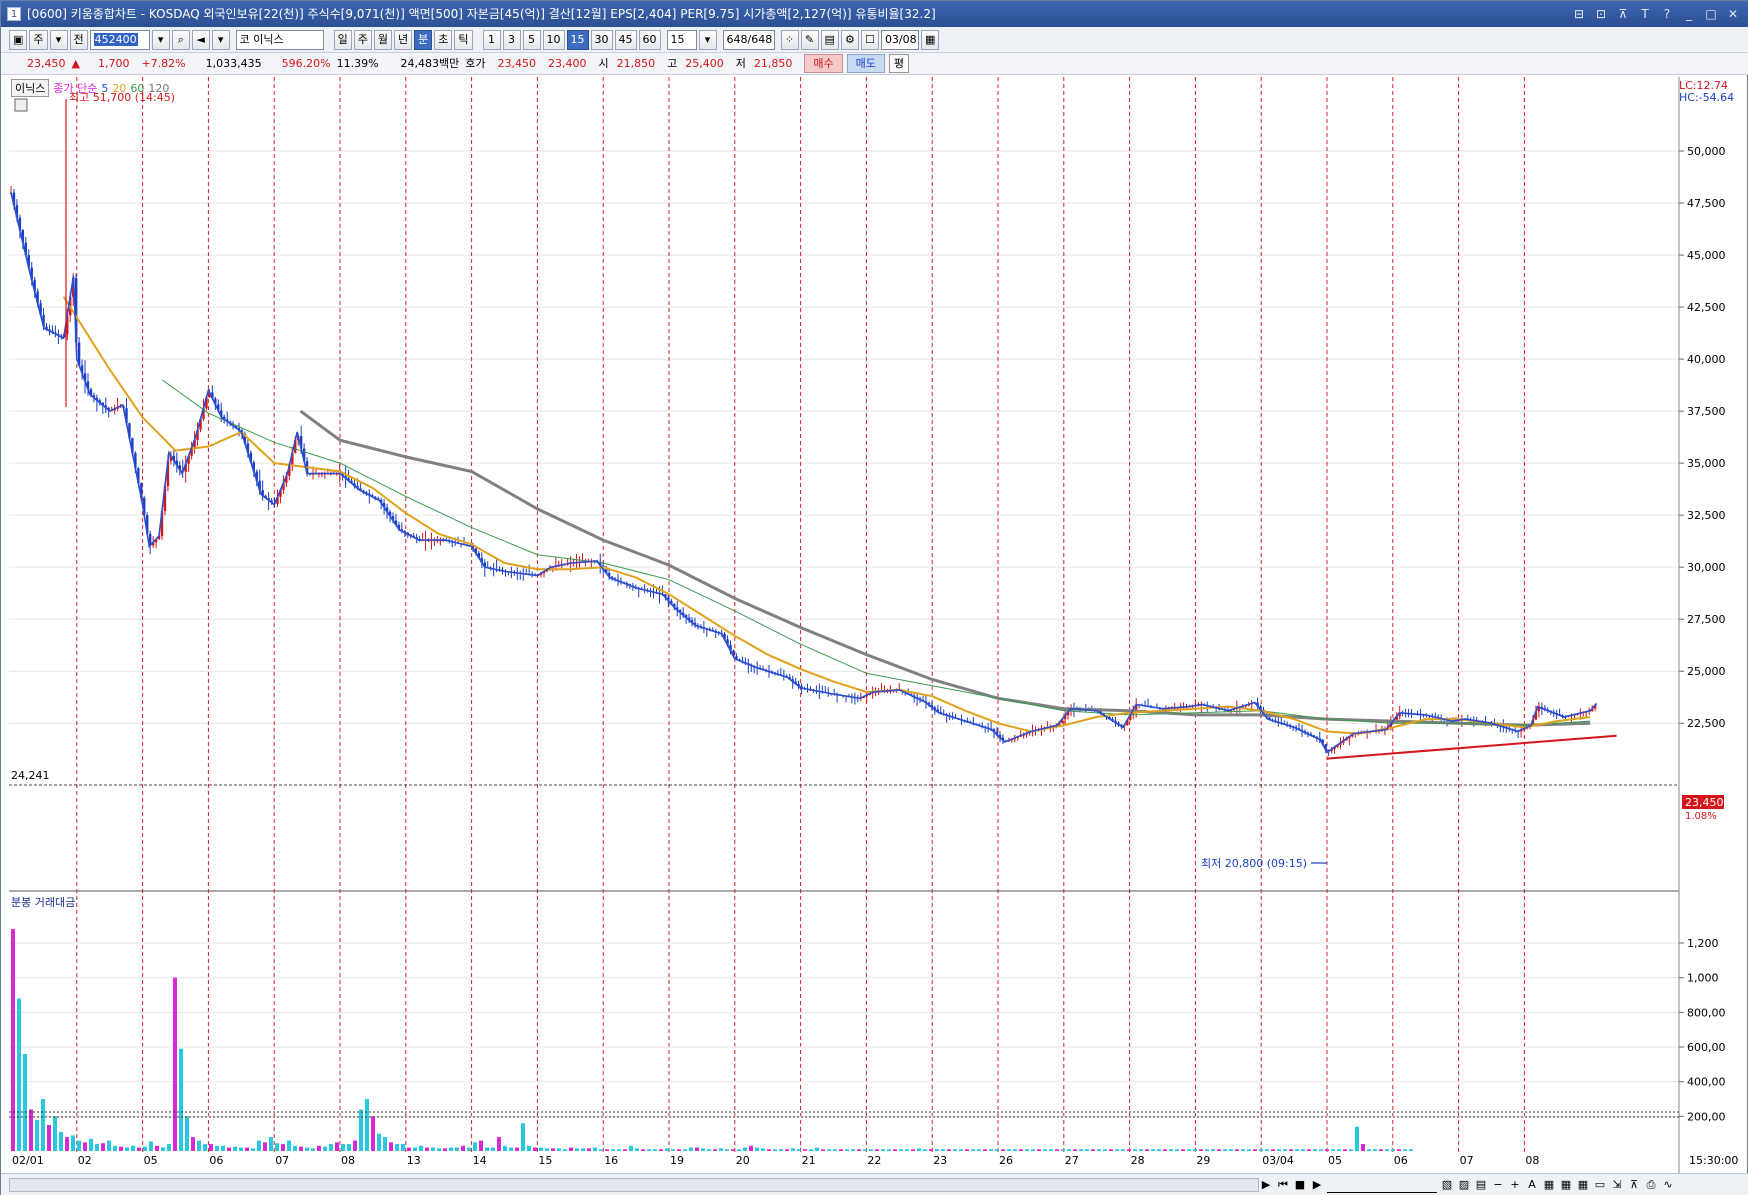 This screenshot has width=1748, height=1195. I want to click on legend-ma60: 60, so click(137, 88).